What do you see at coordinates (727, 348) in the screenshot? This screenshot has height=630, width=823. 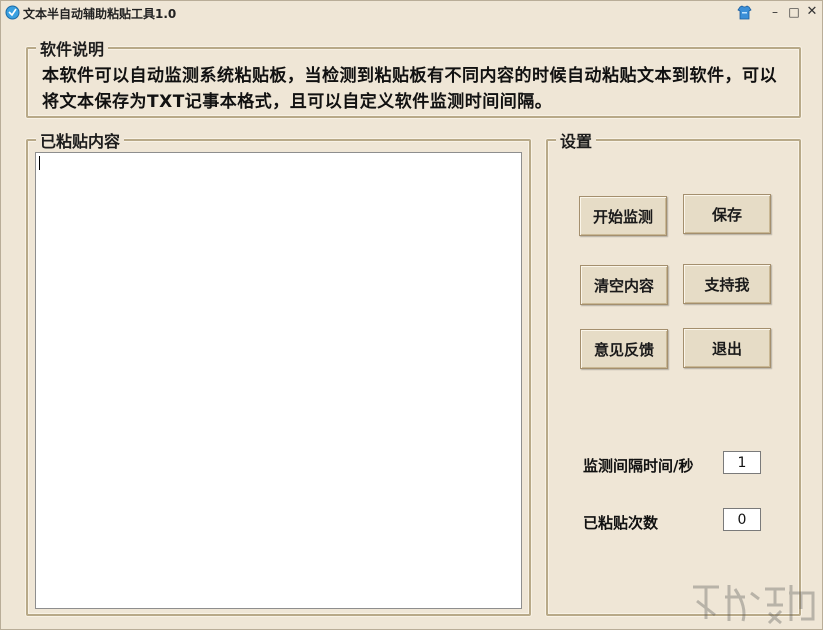 I see `exit-button: 退出` at bounding box center [727, 348].